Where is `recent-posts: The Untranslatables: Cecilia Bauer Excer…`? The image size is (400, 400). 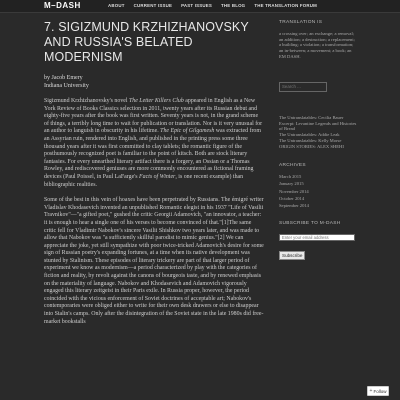 recent-posts: The Untranslatables: Cecilia Bauer Excer… is located at coordinates (318, 132).